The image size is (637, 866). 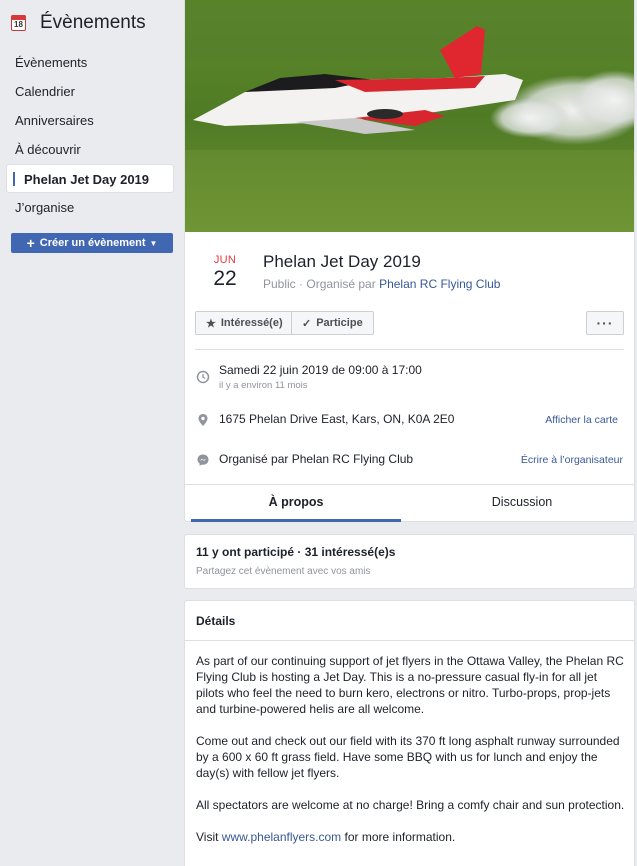 What do you see at coordinates (342, 261) in the screenshot?
I see `event-title: Phelan Jet Day 2019` at bounding box center [342, 261].